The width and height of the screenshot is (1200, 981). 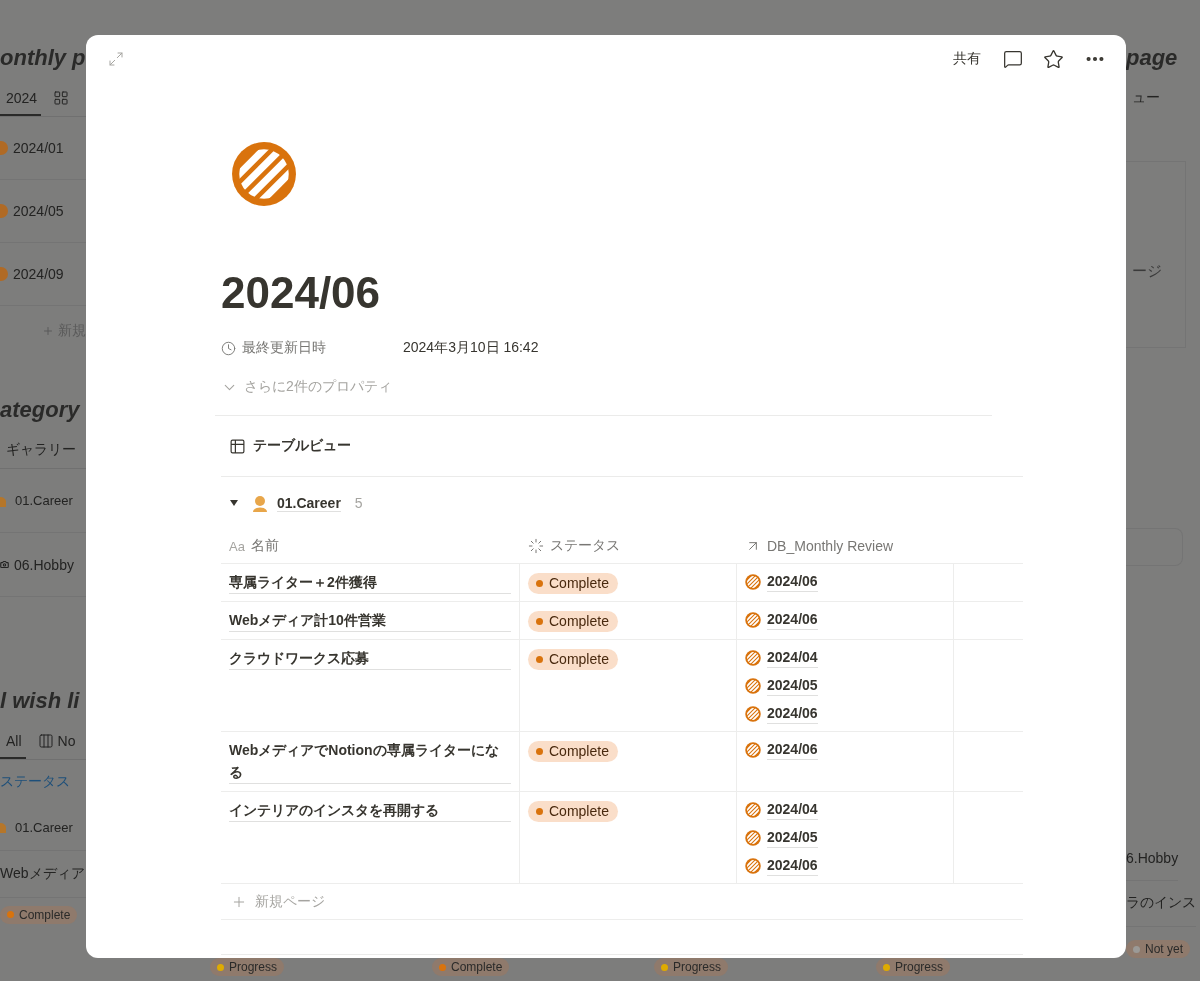 What do you see at coordinates (284, 348) in the screenshot?
I see `property-name: 最終更新日時` at bounding box center [284, 348].